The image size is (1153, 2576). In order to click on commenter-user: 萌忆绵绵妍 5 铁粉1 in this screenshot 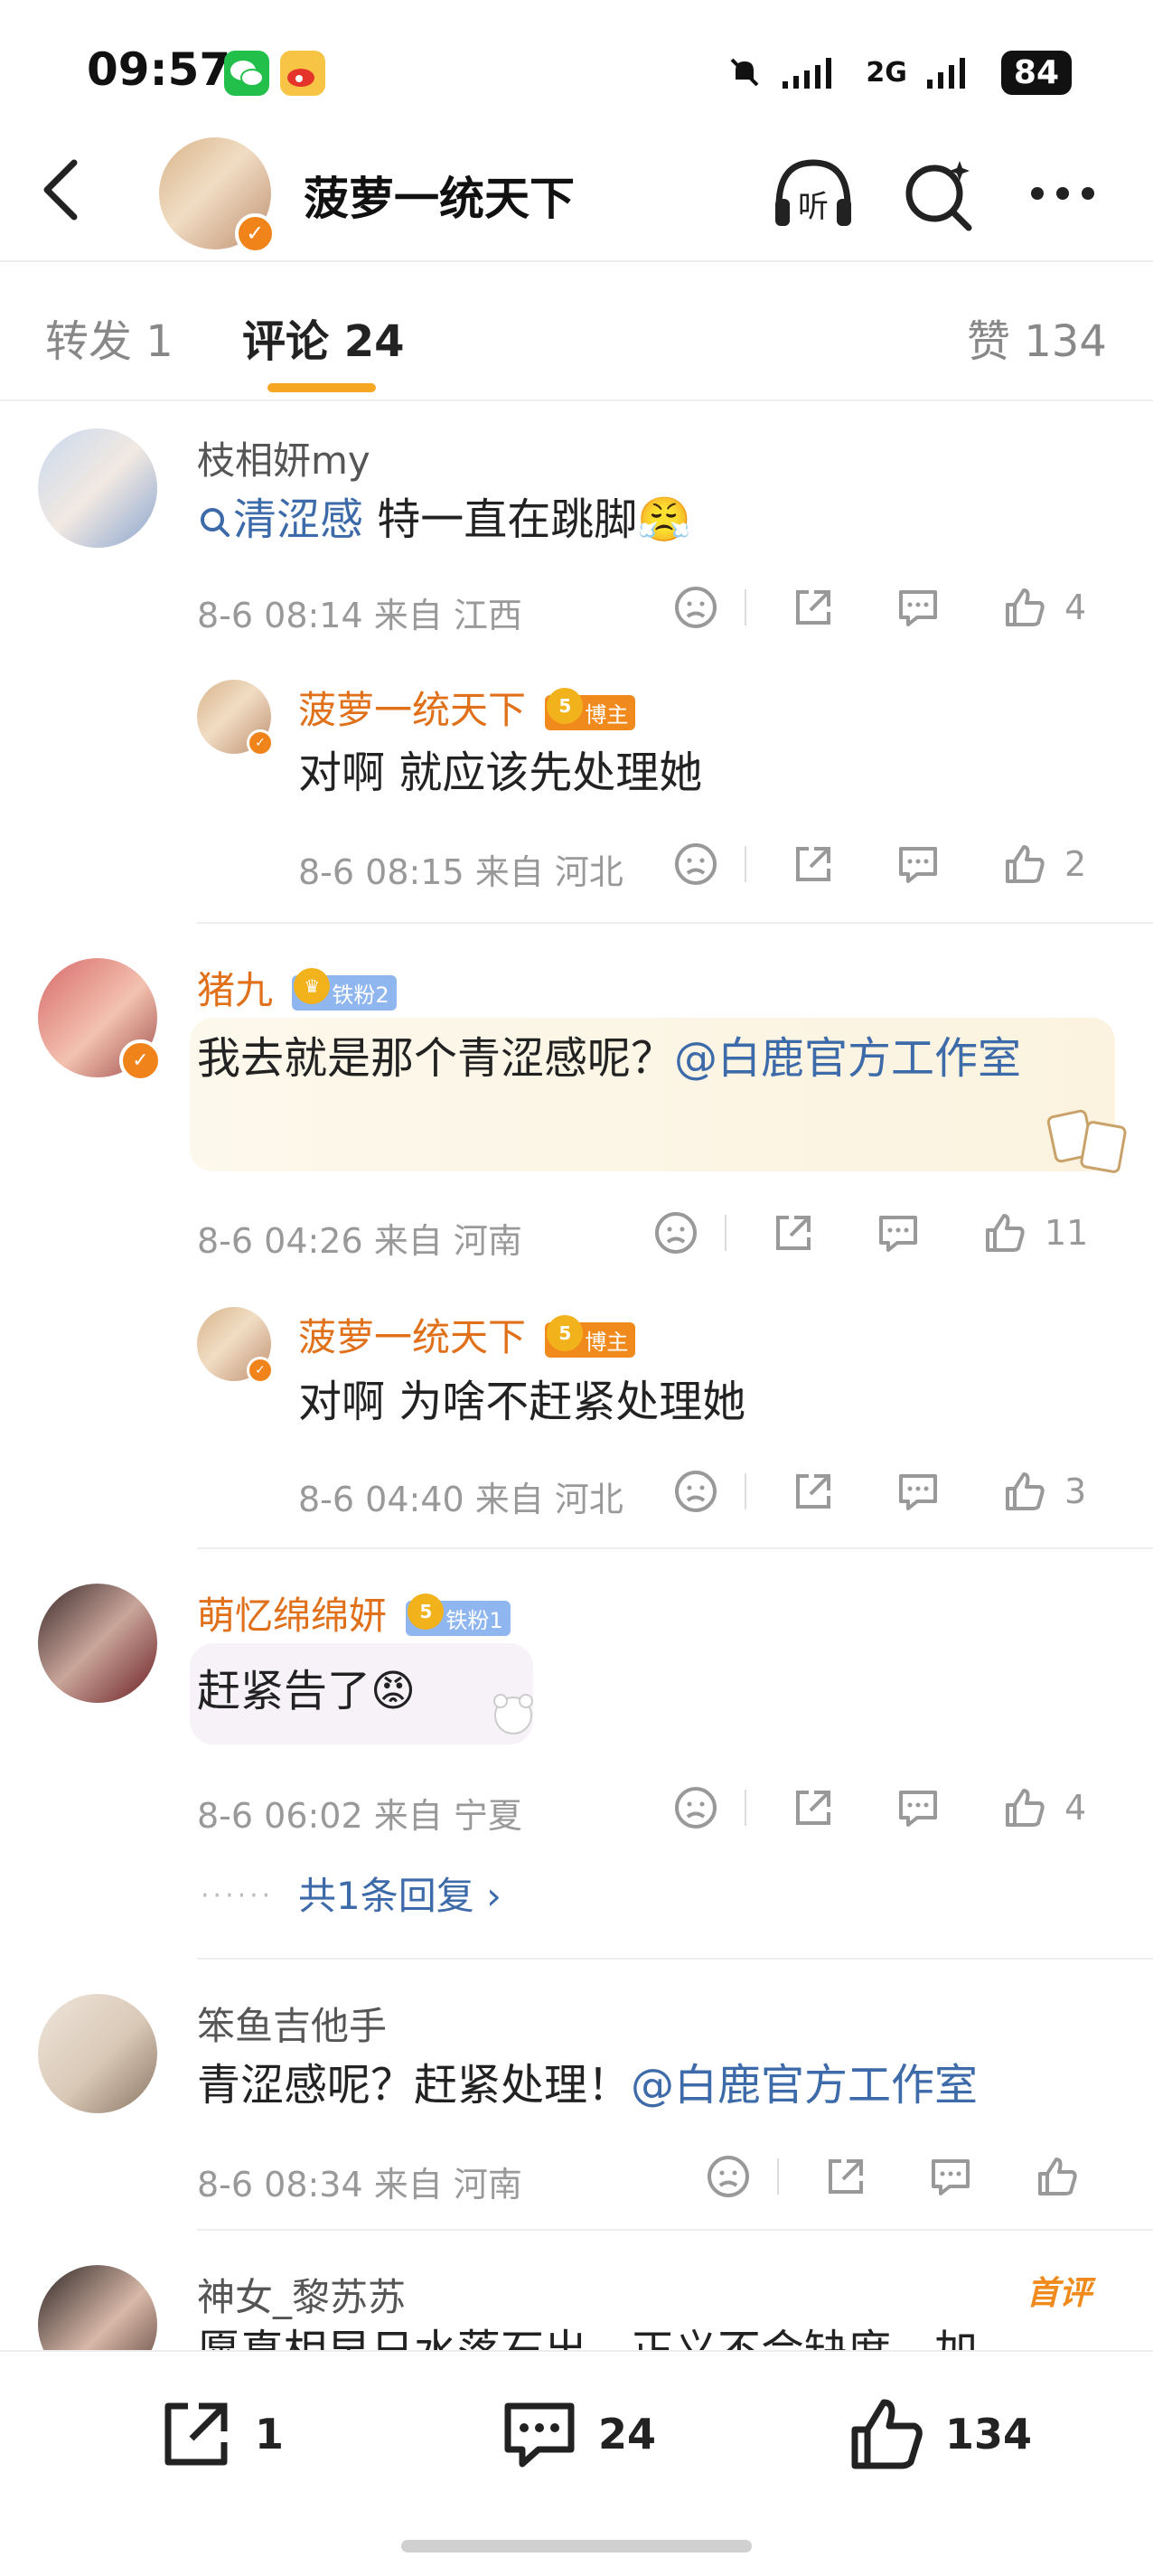, I will do `click(354, 1613)`.